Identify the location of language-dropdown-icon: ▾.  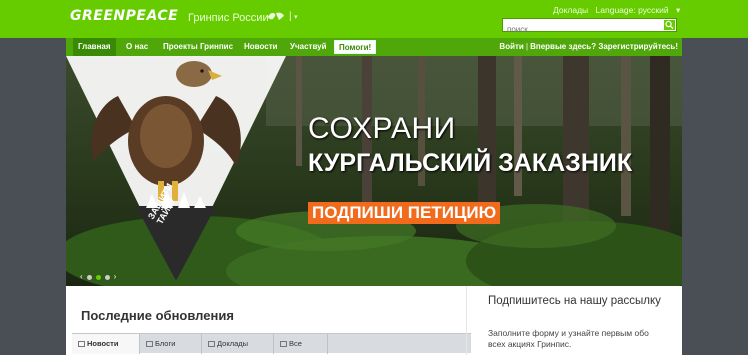
(296, 17).